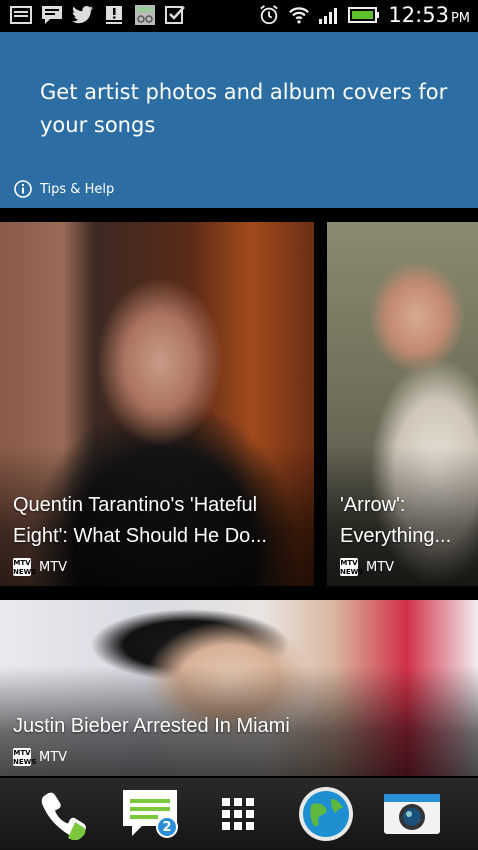  I want to click on browser-icon, so click(326, 814).